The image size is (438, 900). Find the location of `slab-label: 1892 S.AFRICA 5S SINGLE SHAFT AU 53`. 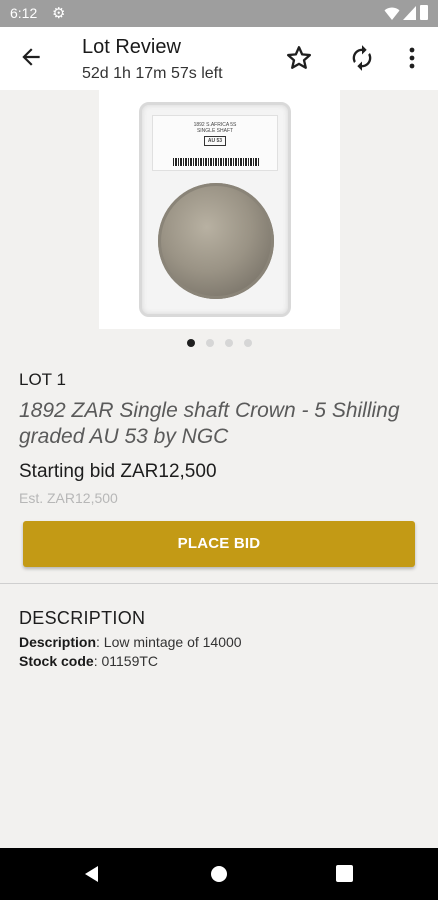

slab-label: 1892 S.AFRICA 5S SINGLE SHAFT AU 53 is located at coordinates (215, 143).